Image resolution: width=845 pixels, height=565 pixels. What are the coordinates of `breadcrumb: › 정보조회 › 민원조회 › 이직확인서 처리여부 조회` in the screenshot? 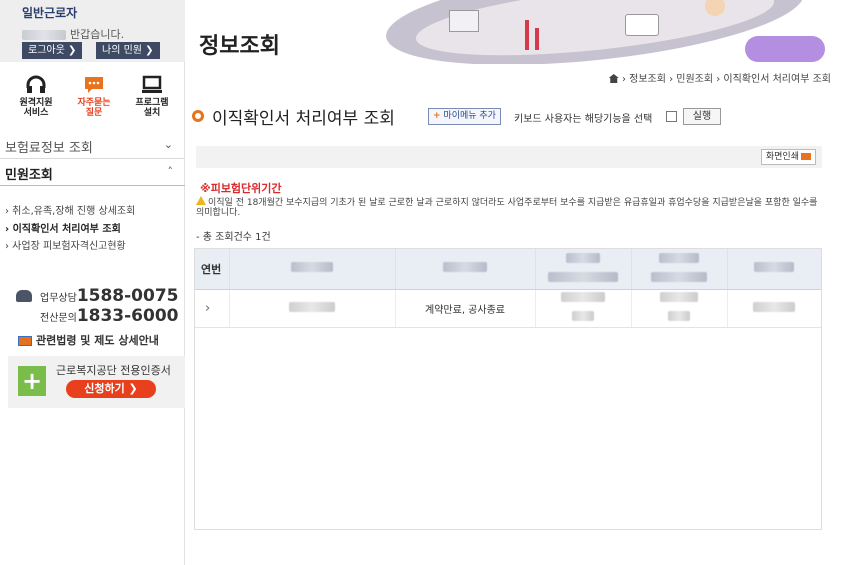 It's located at (719, 77).